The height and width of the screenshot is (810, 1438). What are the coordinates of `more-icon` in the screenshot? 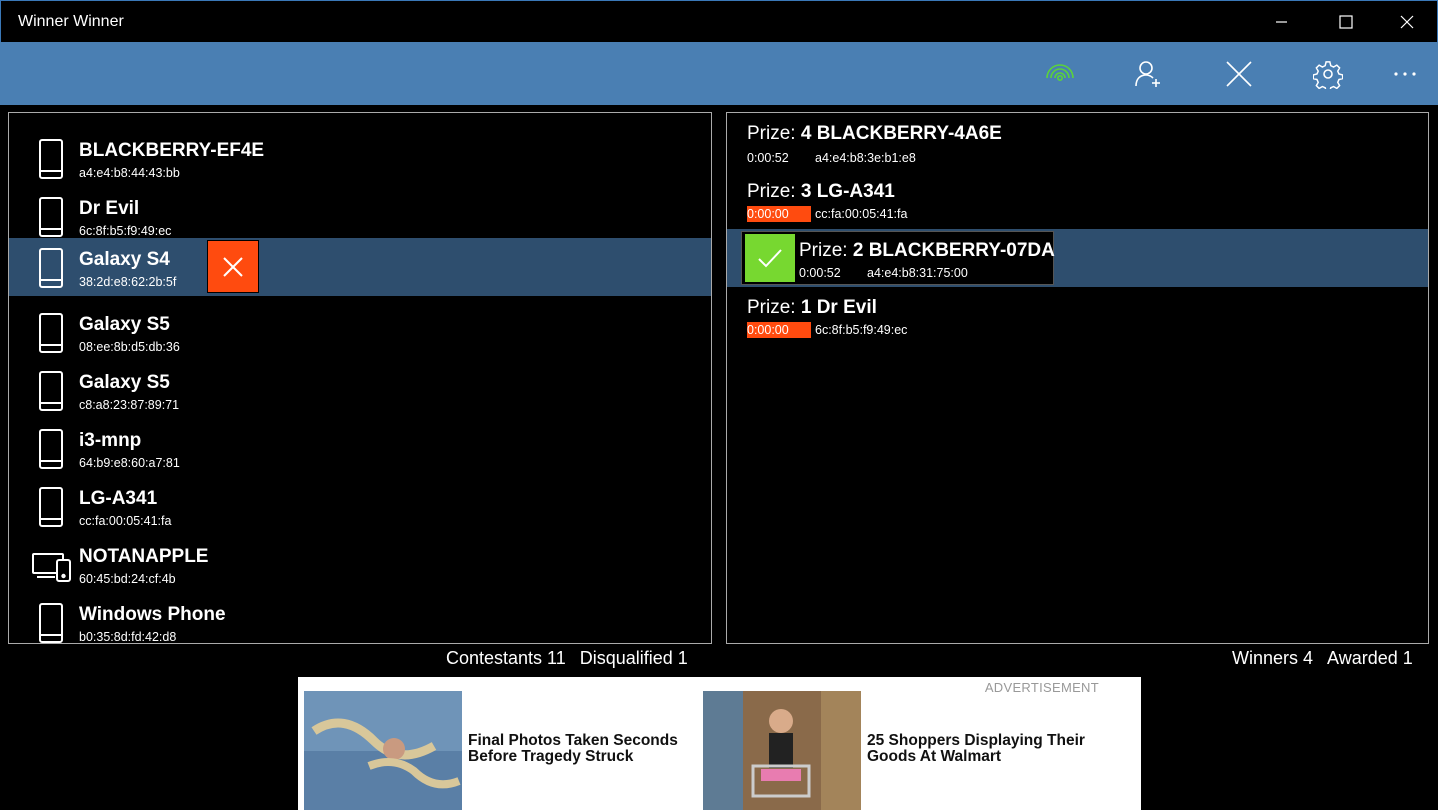 It's located at (1405, 74).